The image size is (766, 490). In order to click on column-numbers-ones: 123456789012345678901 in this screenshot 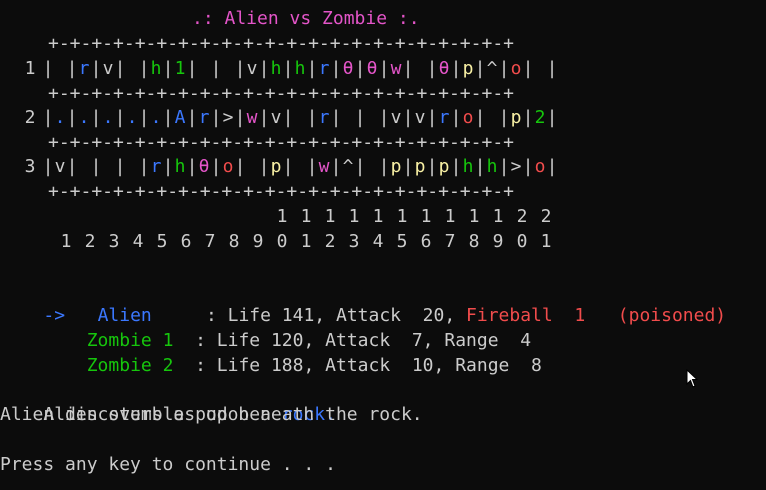, I will do `click(383, 242)`.